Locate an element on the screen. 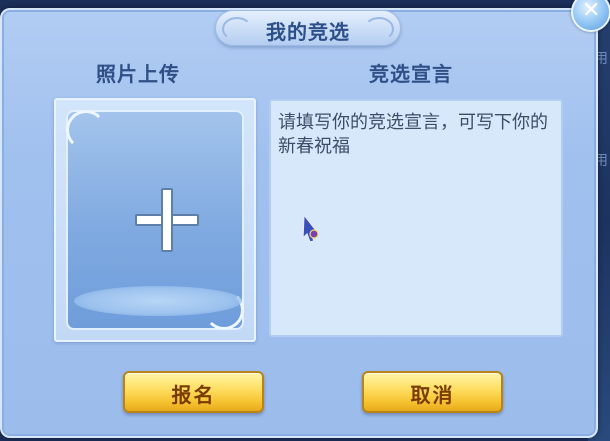 The width and height of the screenshot is (610, 441). register-button-label: 报名 is located at coordinates (193, 395).